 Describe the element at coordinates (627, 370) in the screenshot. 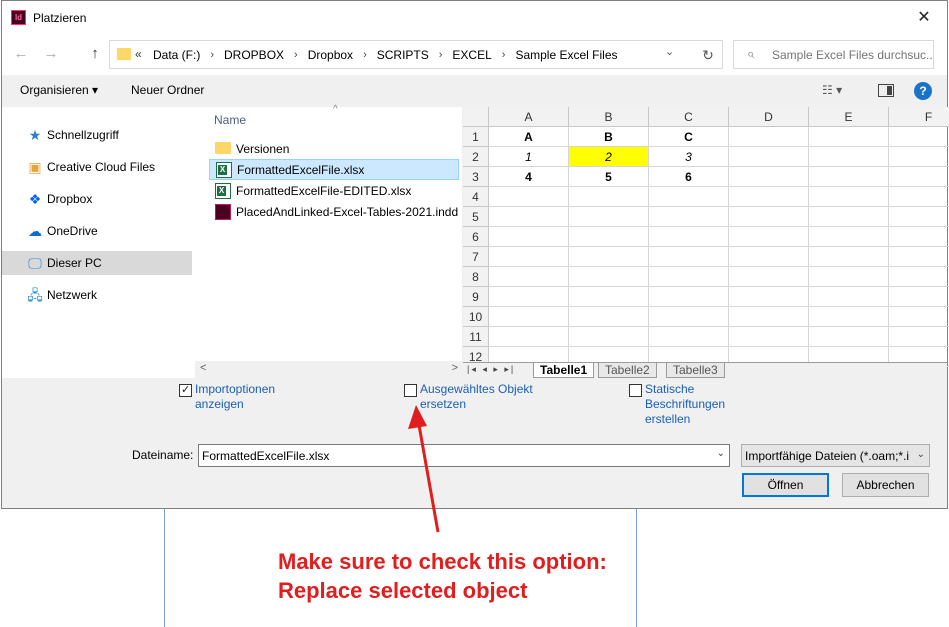

I see `sheet-tab: Tabelle2` at that location.